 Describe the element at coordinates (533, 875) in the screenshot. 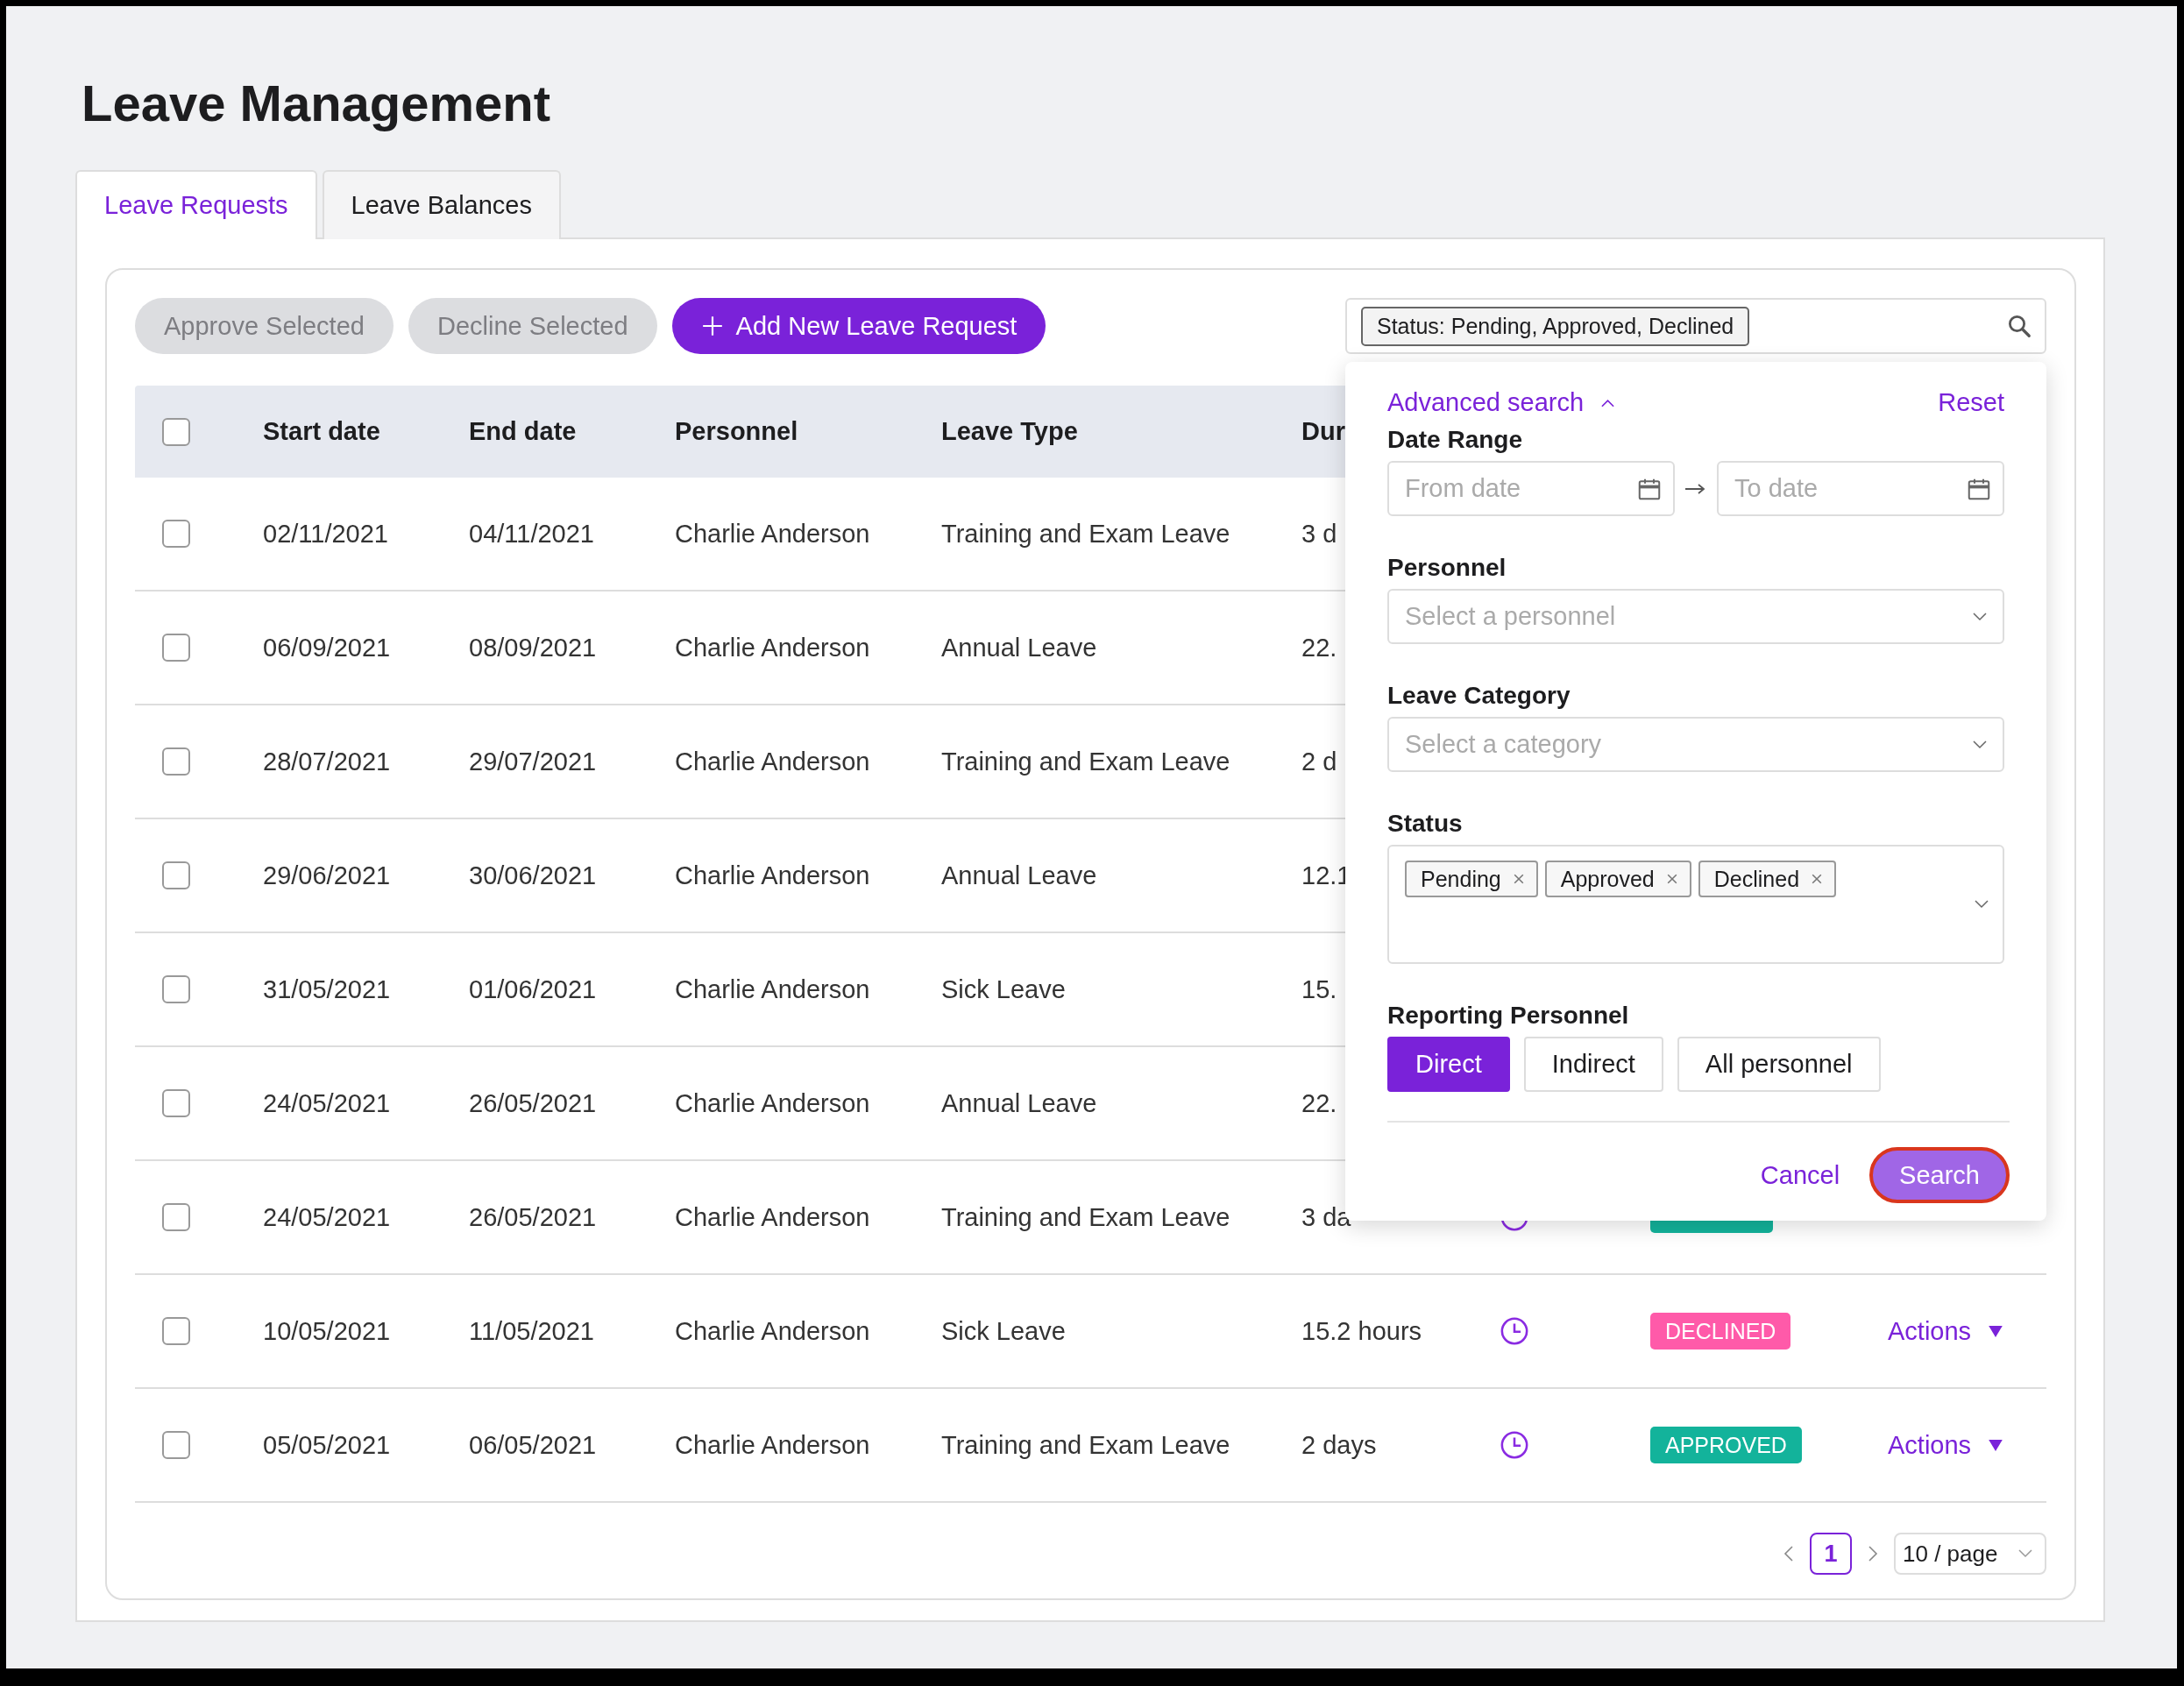

I see `table-cell: 30/06/2021` at that location.